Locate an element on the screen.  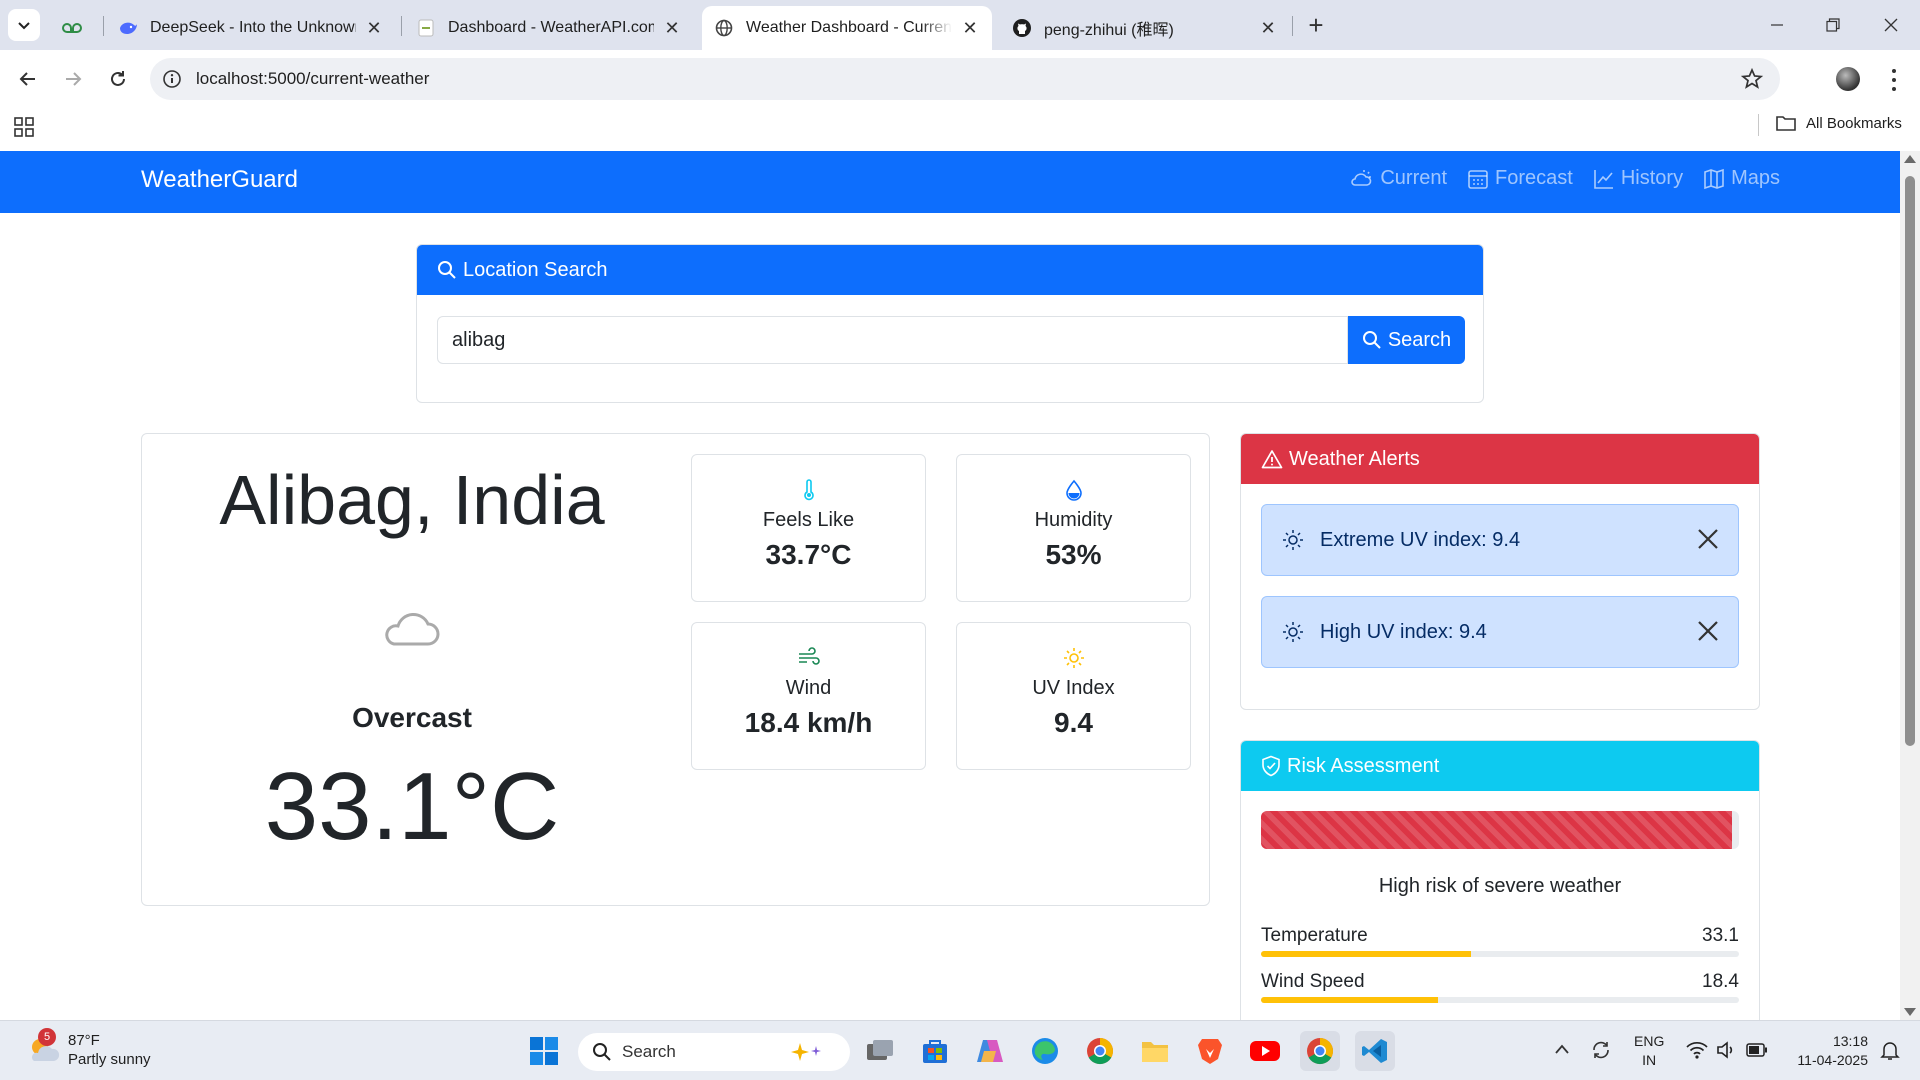
url-text: localhost:5000/current-weather is located at coordinates (313, 78).